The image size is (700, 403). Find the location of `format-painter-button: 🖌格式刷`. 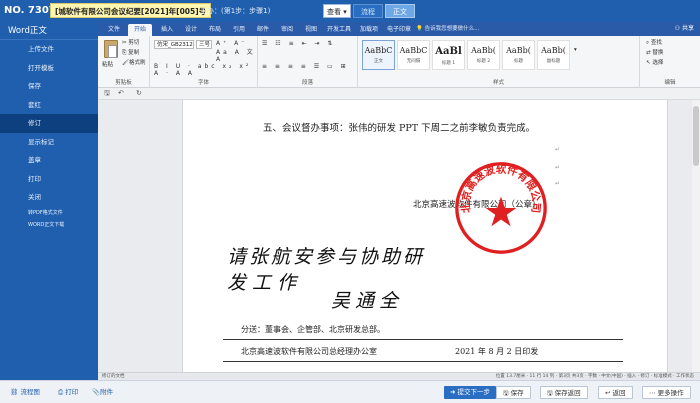

format-painter-button: 🖌格式刷 is located at coordinates (134, 63).